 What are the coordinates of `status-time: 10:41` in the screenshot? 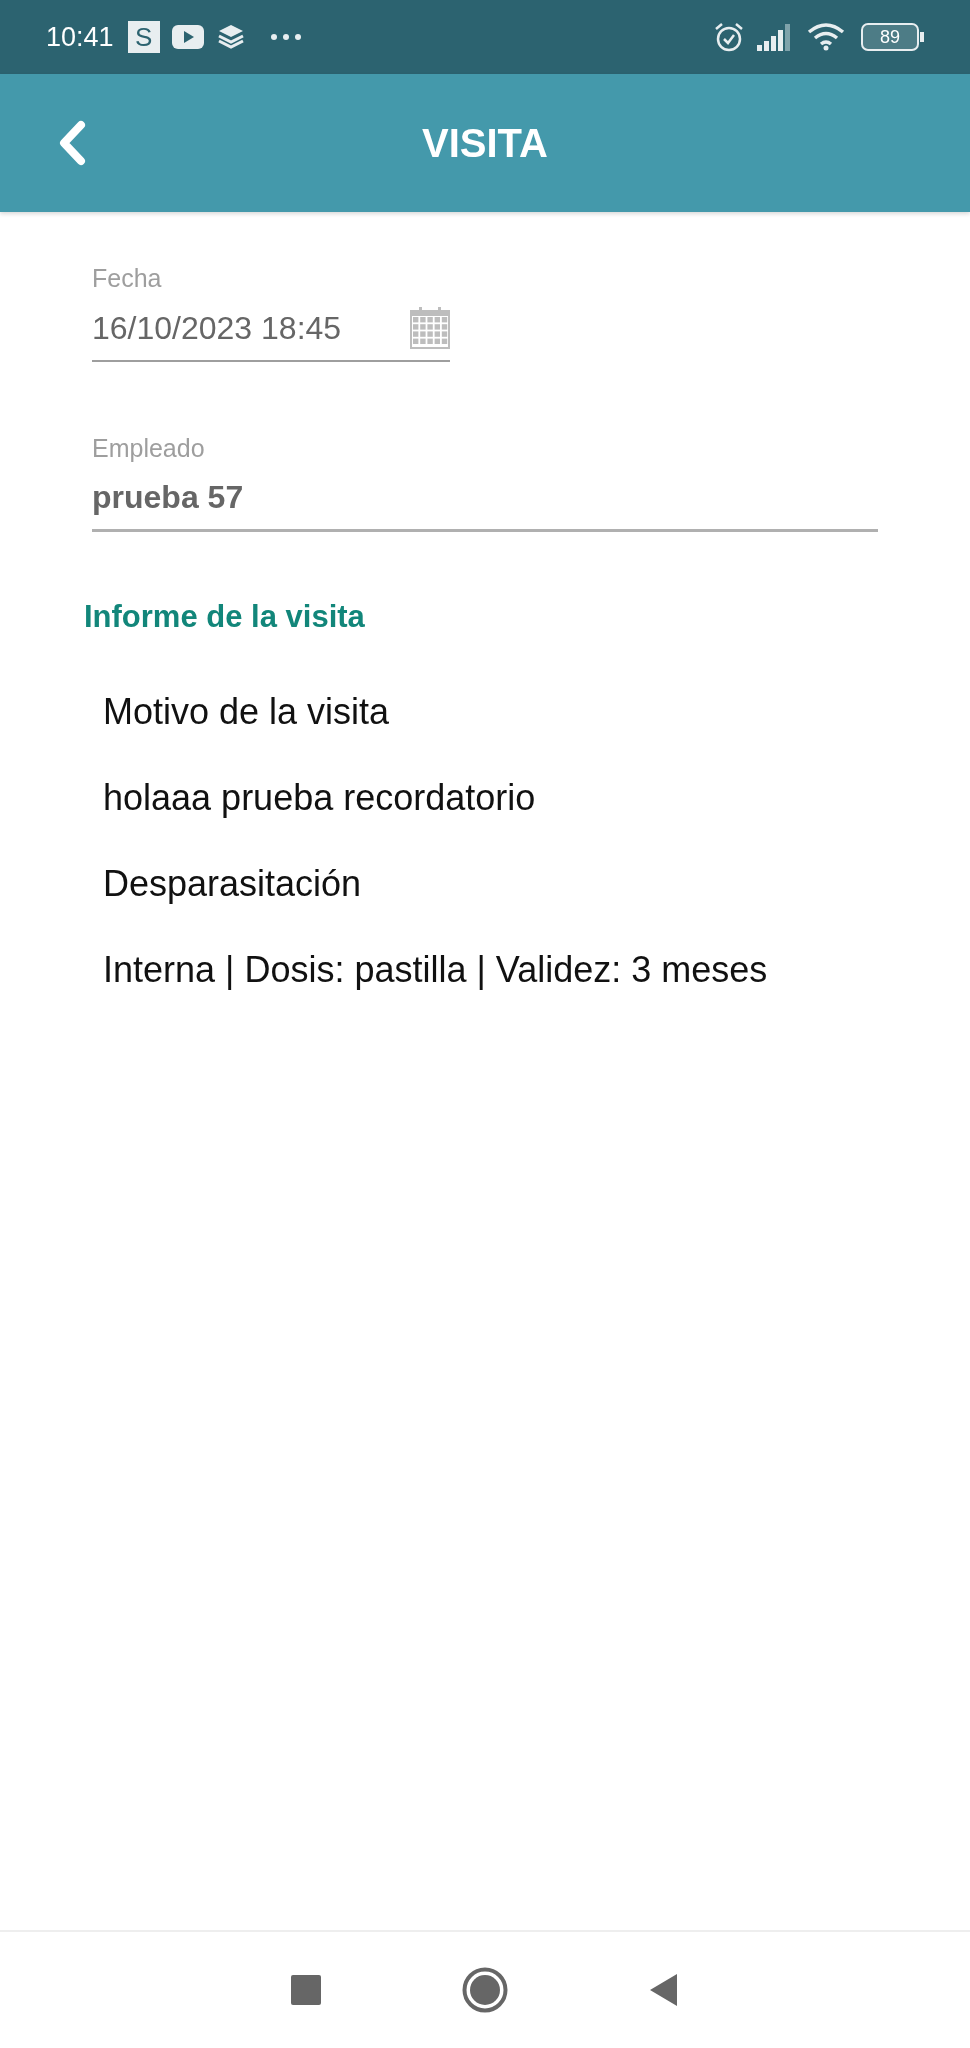 It's located at (80, 37).